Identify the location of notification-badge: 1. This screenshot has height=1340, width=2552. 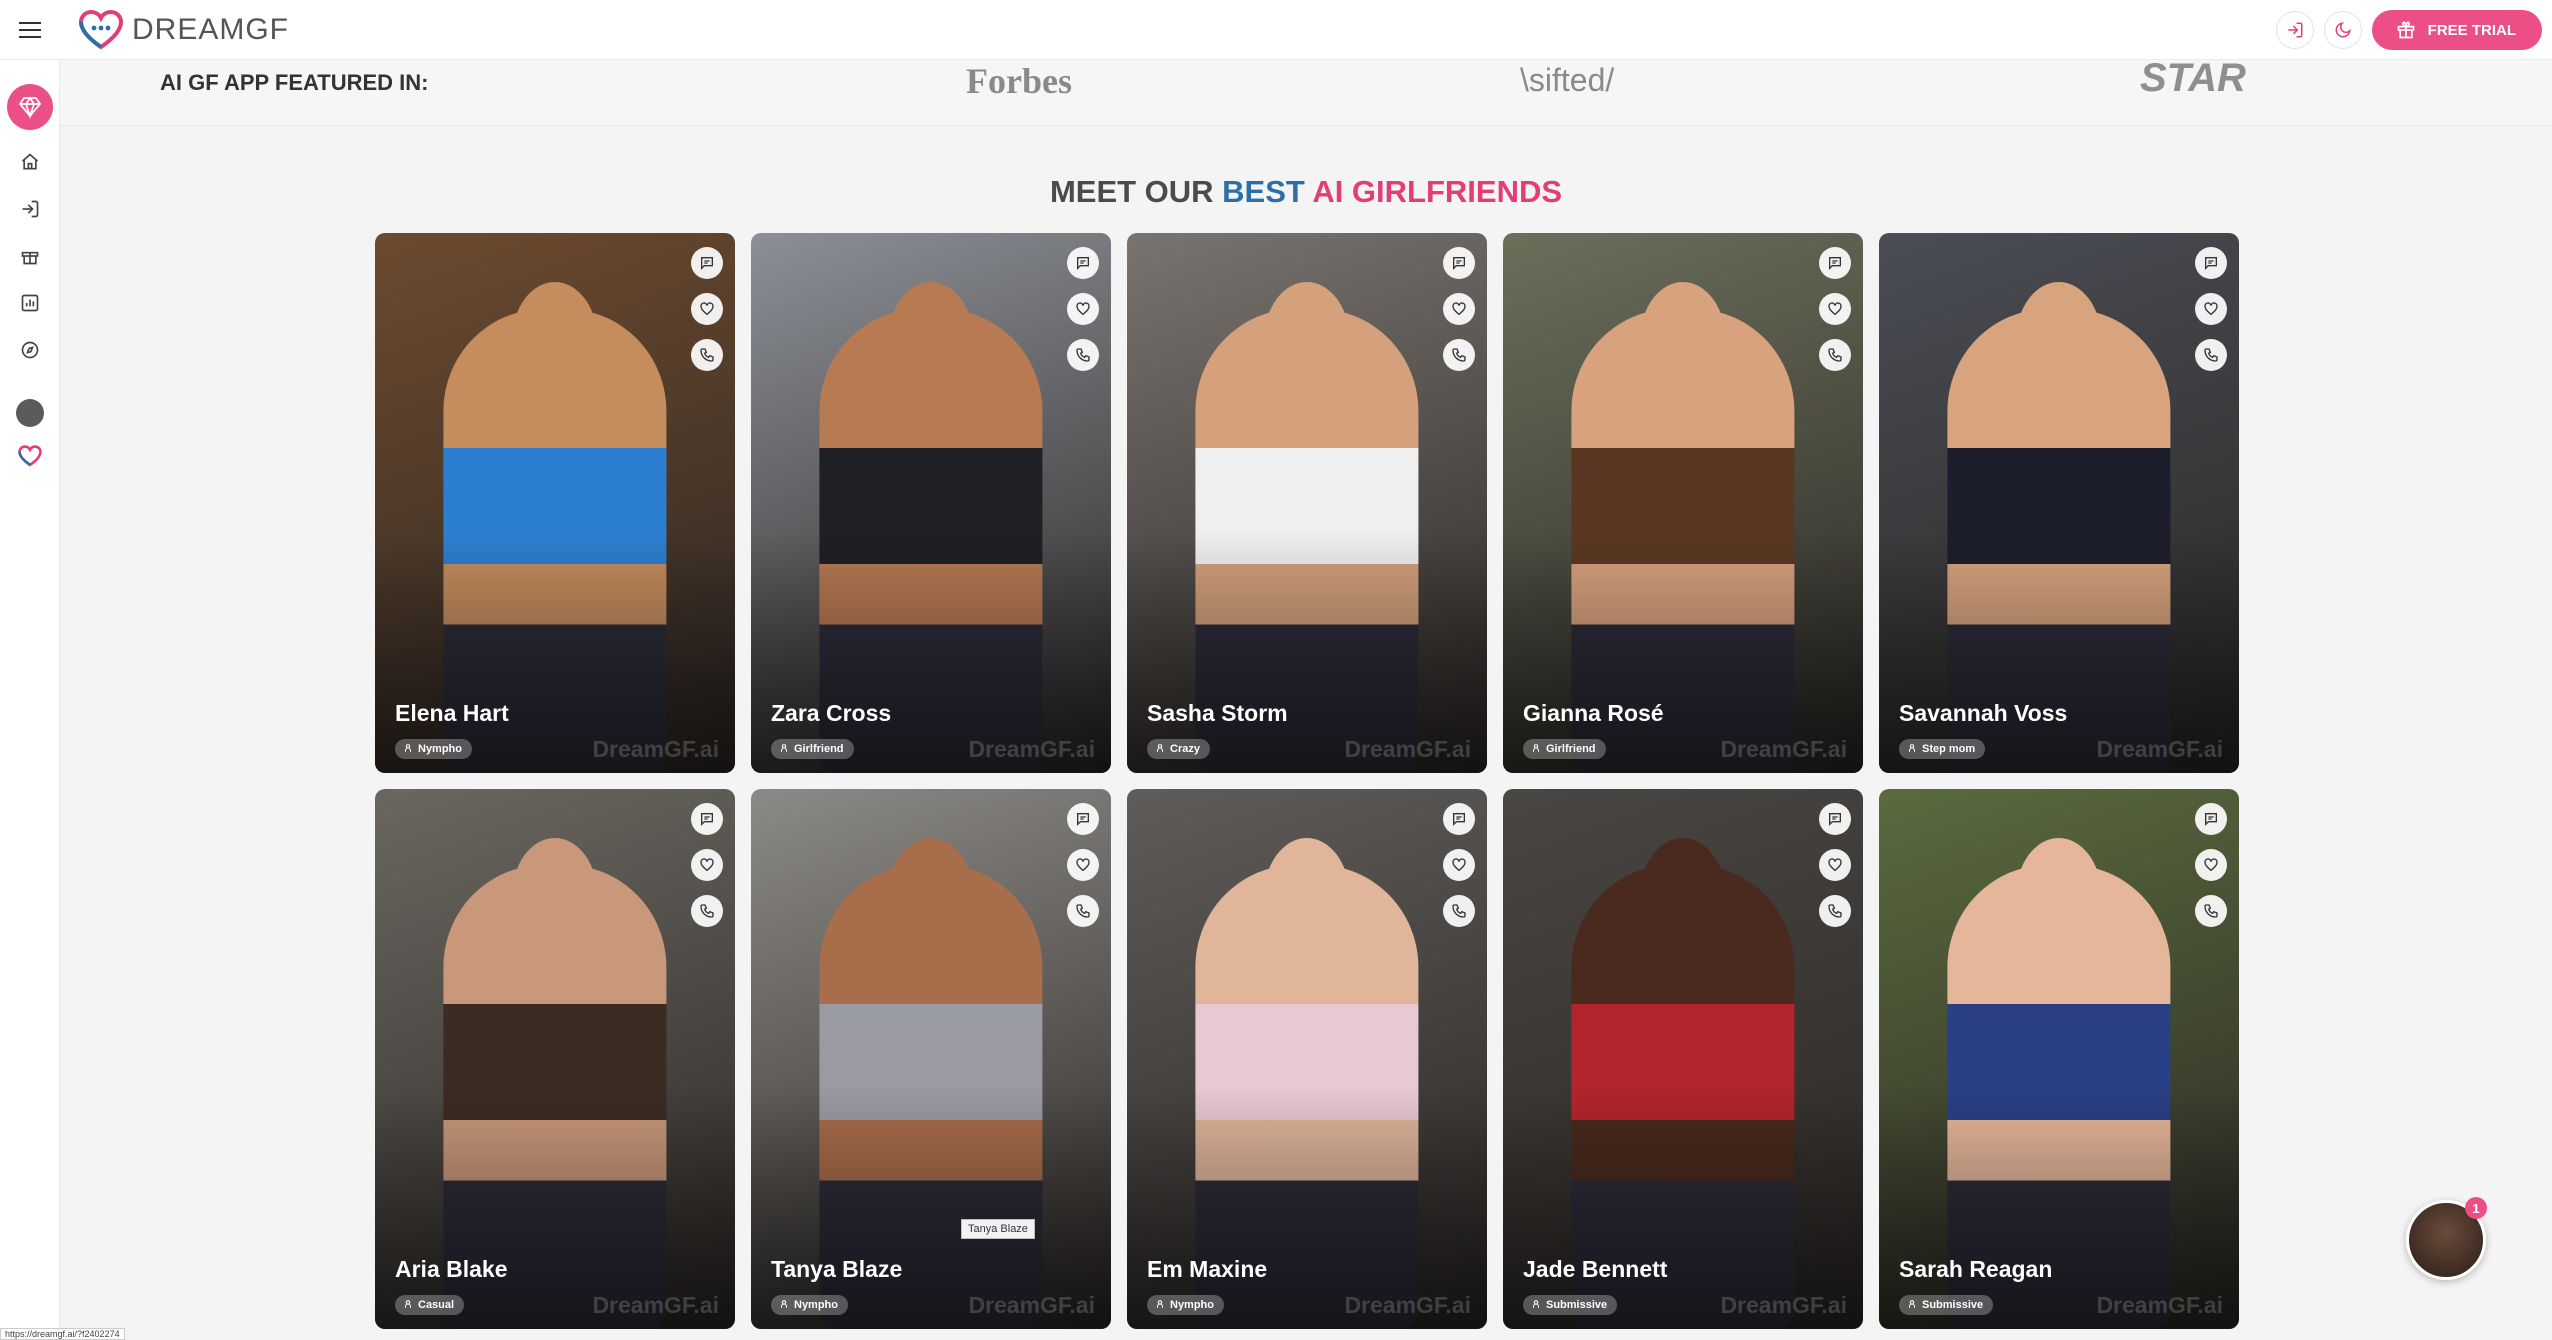
(2476, 1208).